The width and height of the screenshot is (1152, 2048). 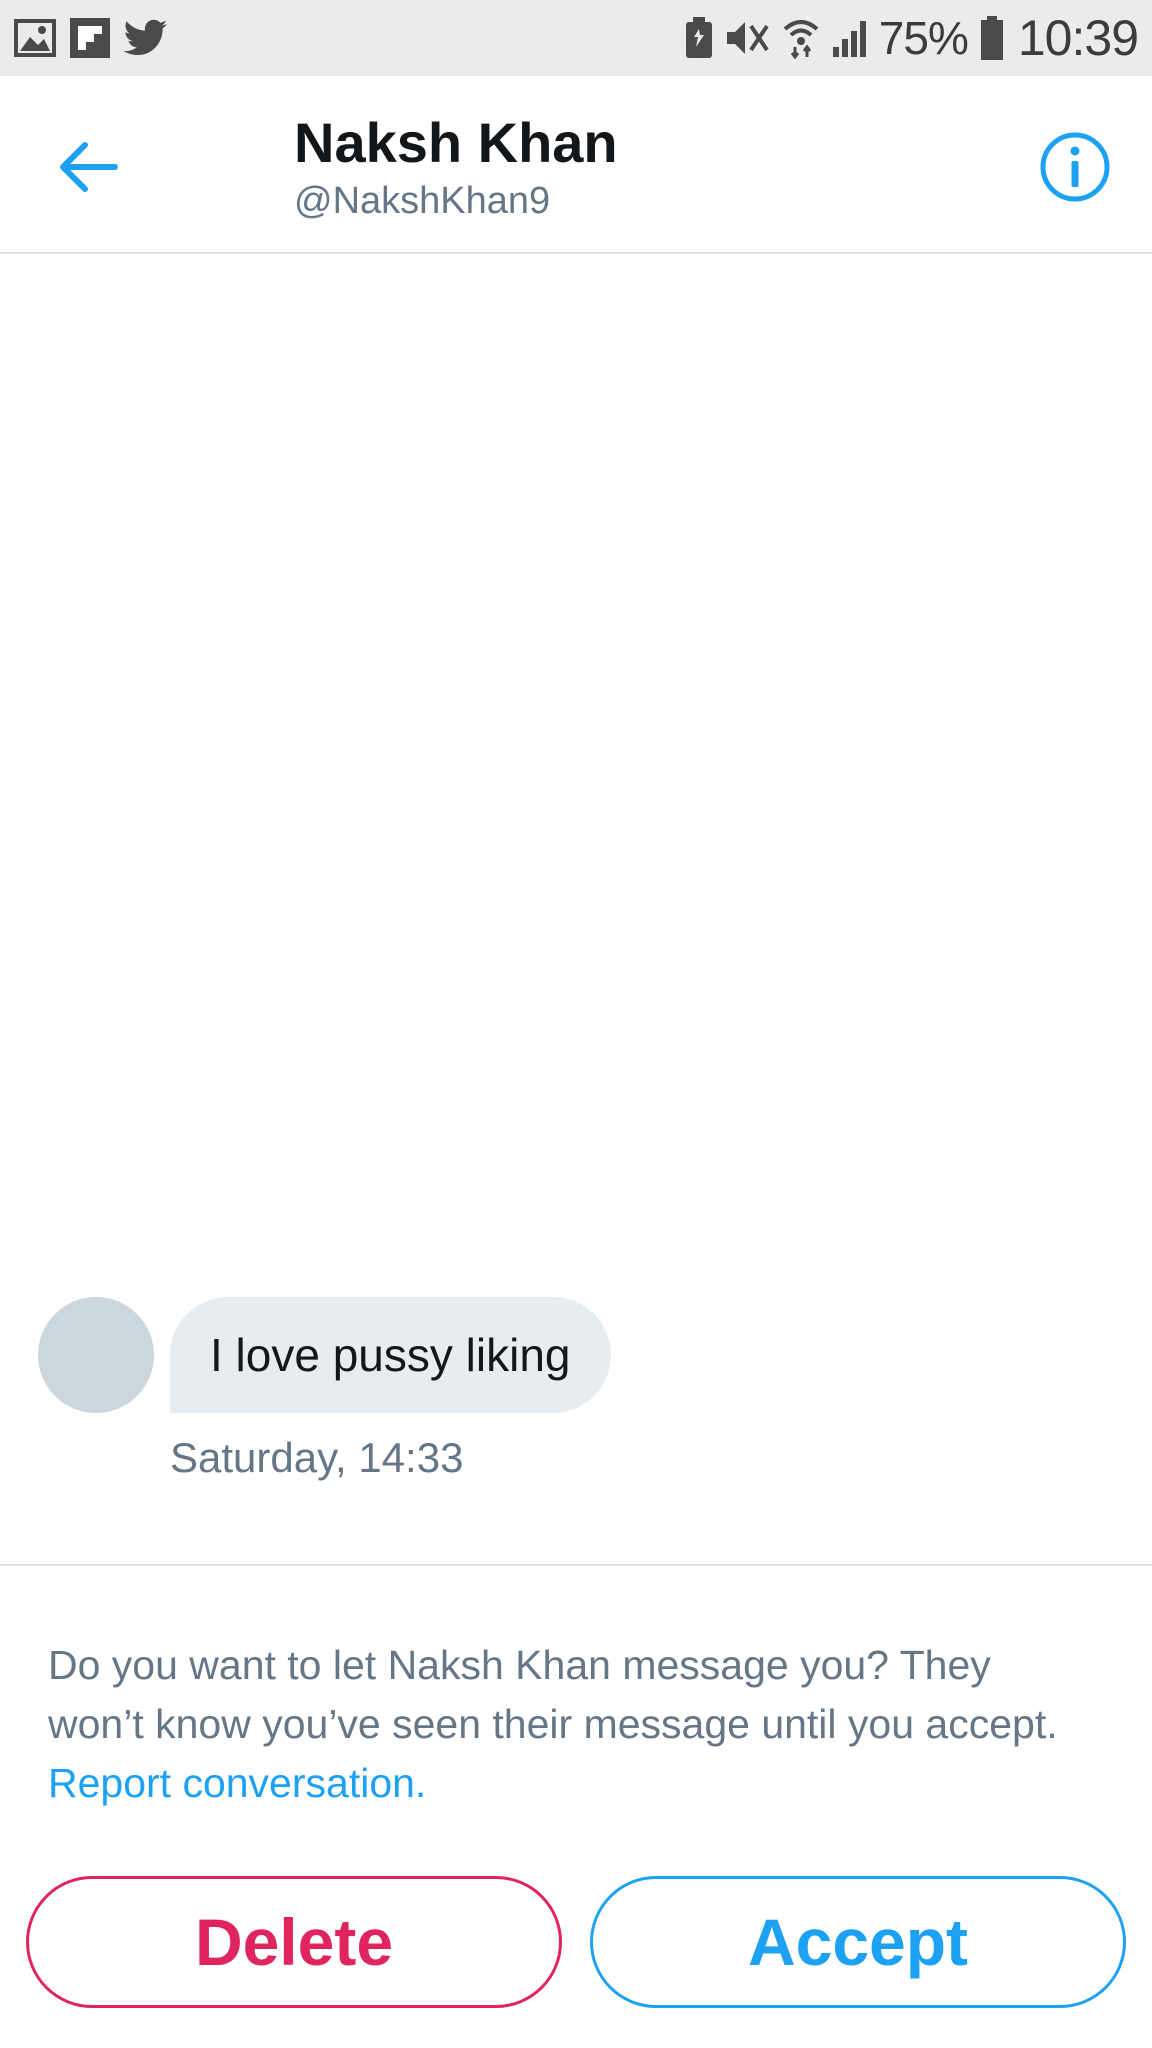 What do you see at coordinates (1078, 38) in the screenshot?
I see `status-time: 10:39` at bounding box center [1078, 38].